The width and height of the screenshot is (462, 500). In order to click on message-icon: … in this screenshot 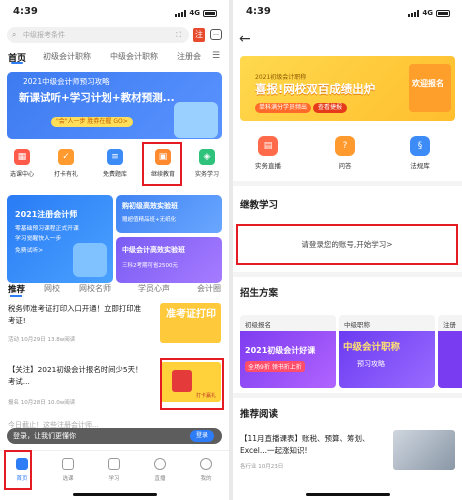, I will do `click(216, 34)`.